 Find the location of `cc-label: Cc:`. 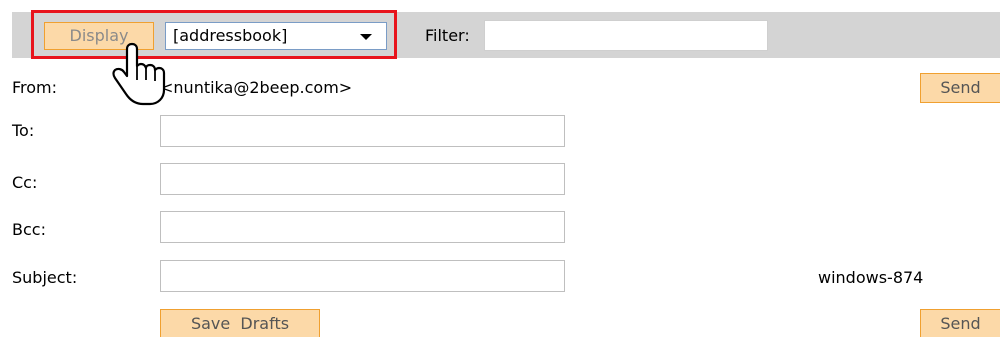

cc-label: Cc: is located at coordinates (25, 182).